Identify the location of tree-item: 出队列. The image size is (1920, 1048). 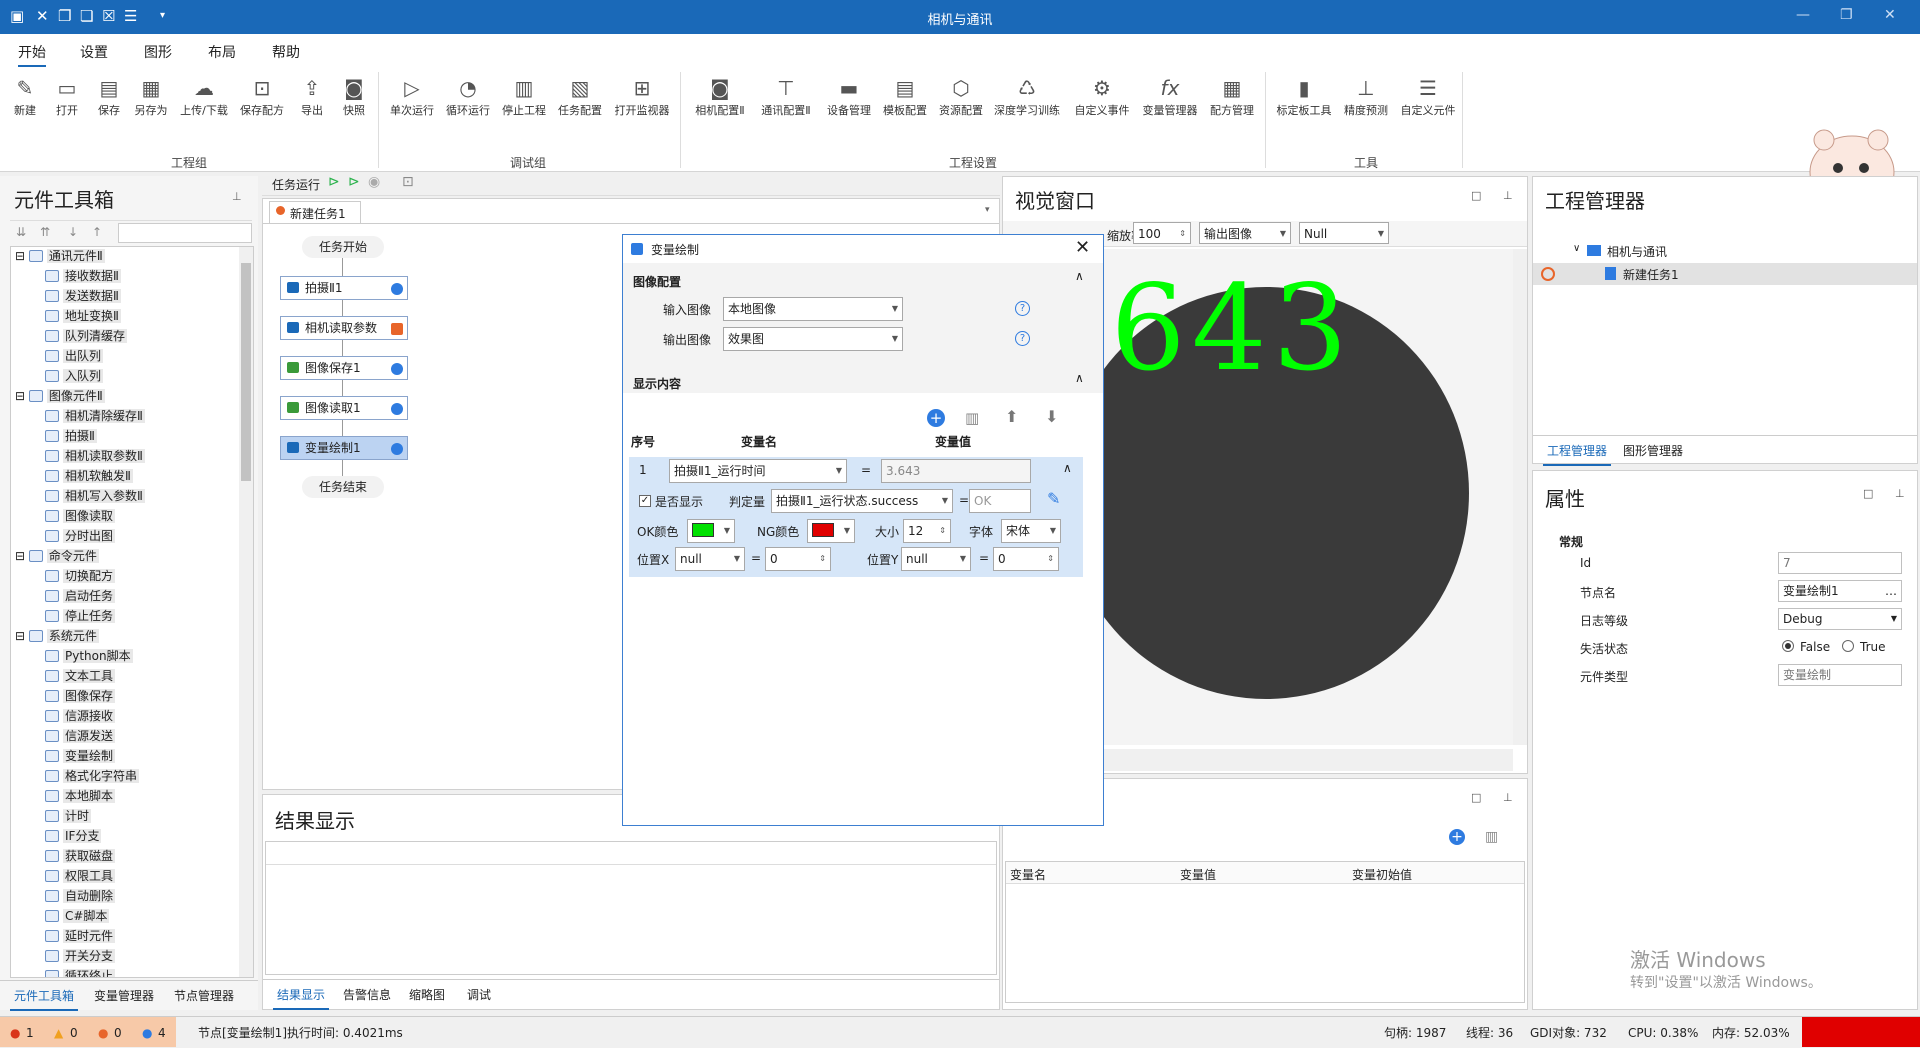
(57, 357).